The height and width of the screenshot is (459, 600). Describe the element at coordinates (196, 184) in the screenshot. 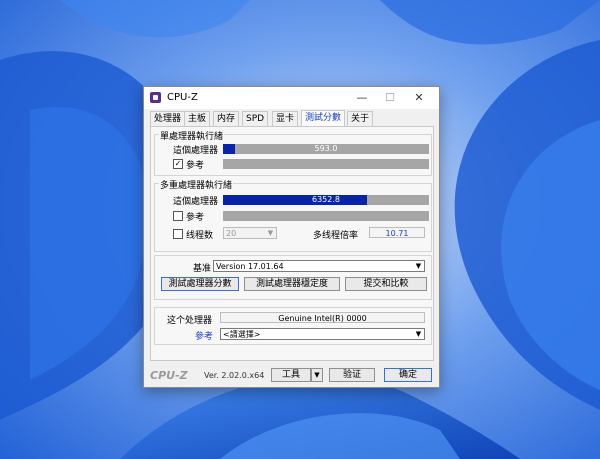

I see `multi-thread-title: 多重處理器執行緒` at that location.